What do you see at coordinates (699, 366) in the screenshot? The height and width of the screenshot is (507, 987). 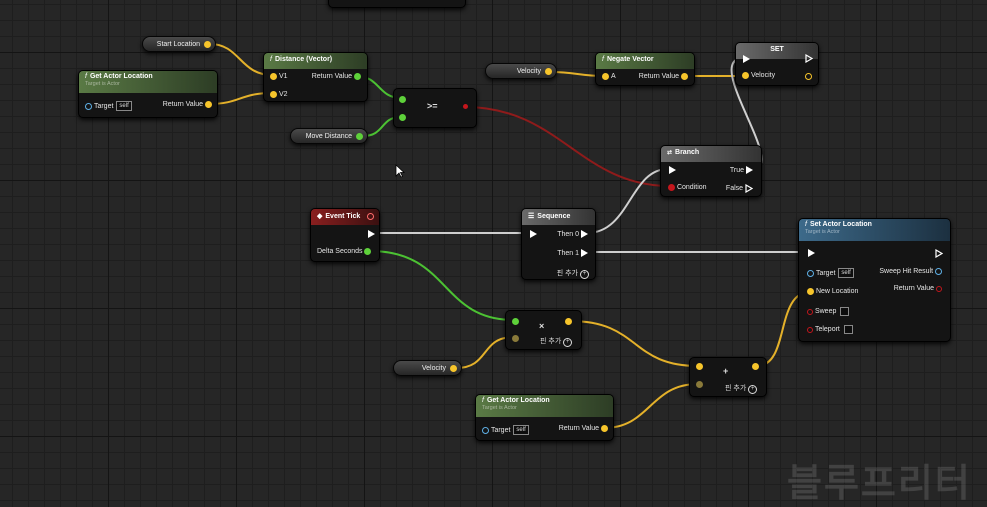 I see `add-a-pin` at bounding box center [699, 366].